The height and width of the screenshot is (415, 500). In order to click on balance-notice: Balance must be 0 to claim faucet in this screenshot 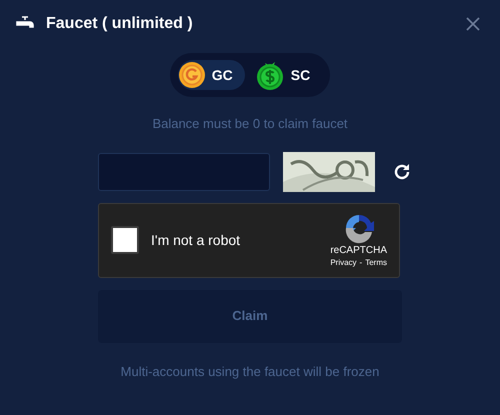, I will do `click(250, 124)`.